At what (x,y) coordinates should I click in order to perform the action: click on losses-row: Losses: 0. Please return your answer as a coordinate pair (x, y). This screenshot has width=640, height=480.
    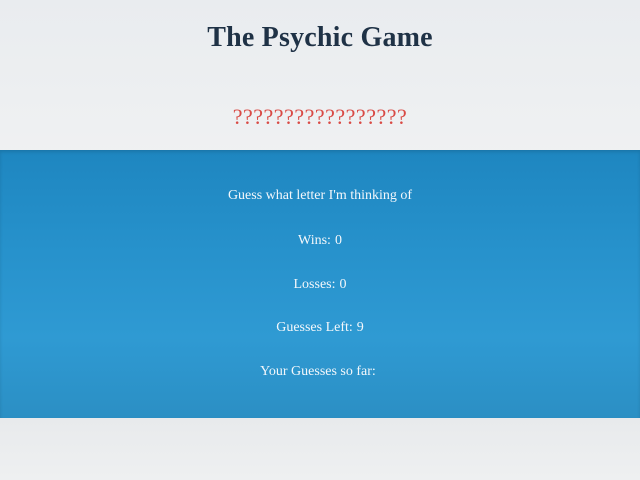
    Looking at the image, I should click on (320, 285).